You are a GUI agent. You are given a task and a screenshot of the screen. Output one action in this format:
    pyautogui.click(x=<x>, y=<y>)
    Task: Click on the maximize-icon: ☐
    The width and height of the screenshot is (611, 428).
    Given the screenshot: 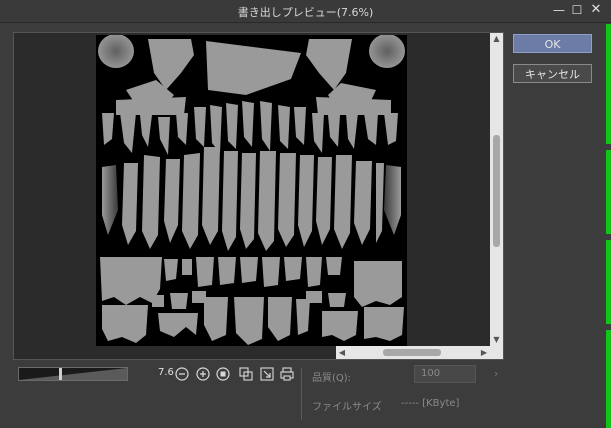 What is the action you would take?
    pyautogui.click(x=577, y=10)
    